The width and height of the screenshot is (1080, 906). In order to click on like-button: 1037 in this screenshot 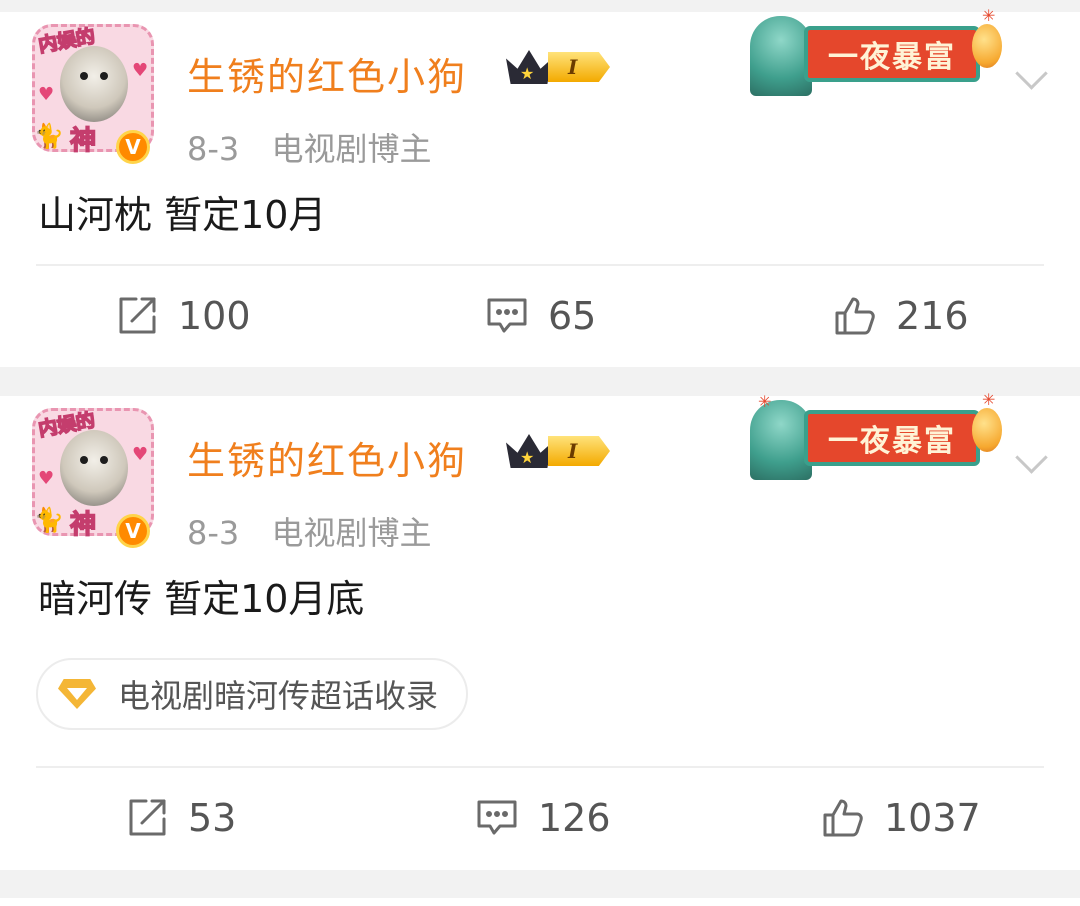, I will do `click(901, 818)`.